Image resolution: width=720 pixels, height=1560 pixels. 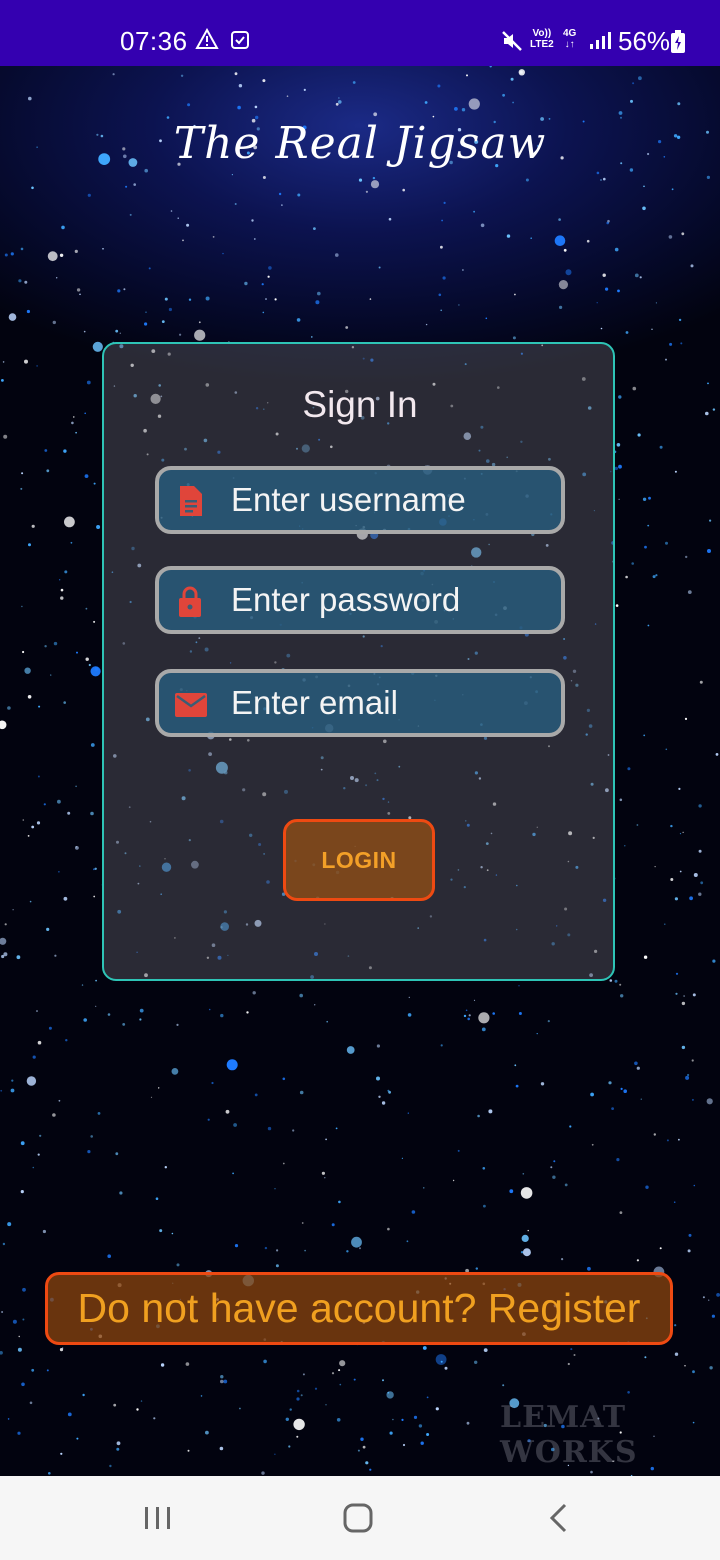 I want to click on mute-icon, so click(x=512, y=43).